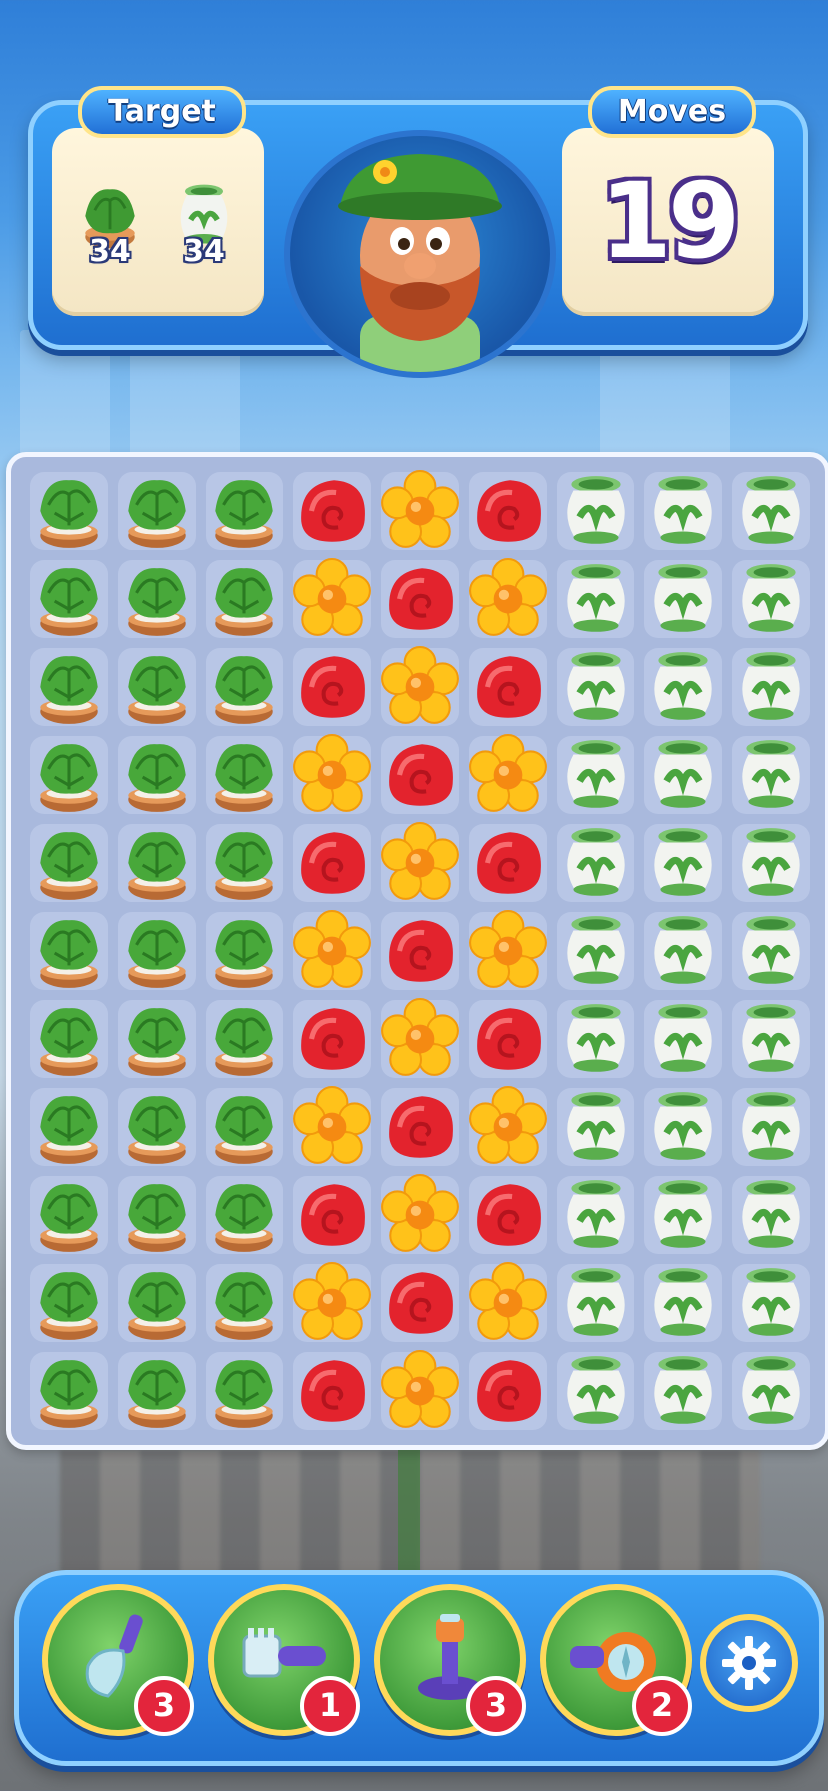 Image resolution: width=828 pixels, height=1791 pixels. Describe the element at coordinates (749, 1663) in the screenshot. I see `settings-button` at that location.